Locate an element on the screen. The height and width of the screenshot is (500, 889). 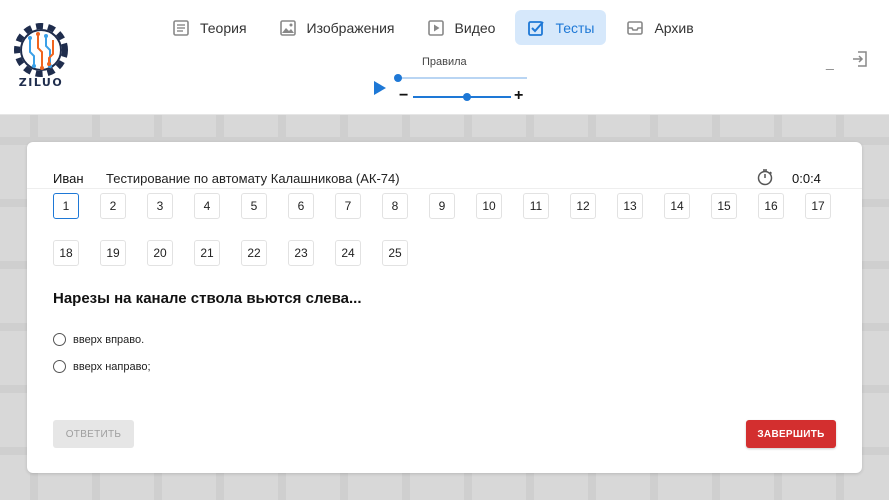
question-number-button: 14 is located at coordinates (677, 206).